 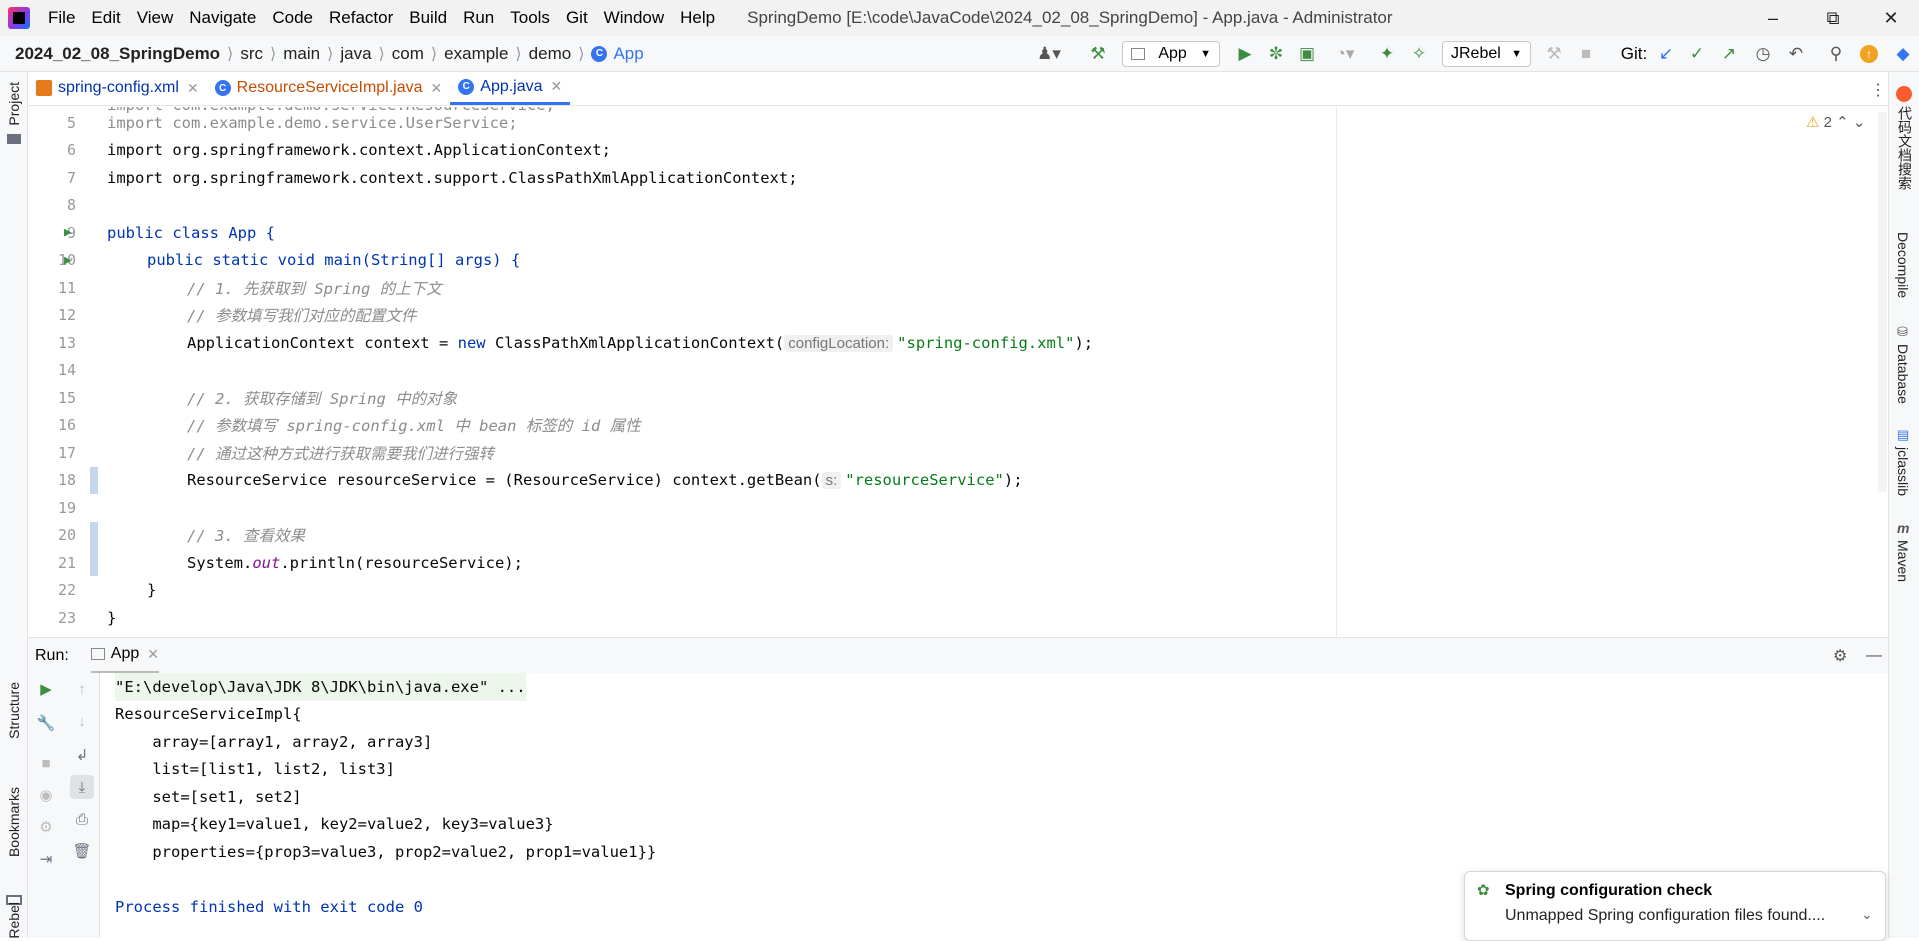 I want to click on intellij-logo-icon, so click(x=19, y=18).